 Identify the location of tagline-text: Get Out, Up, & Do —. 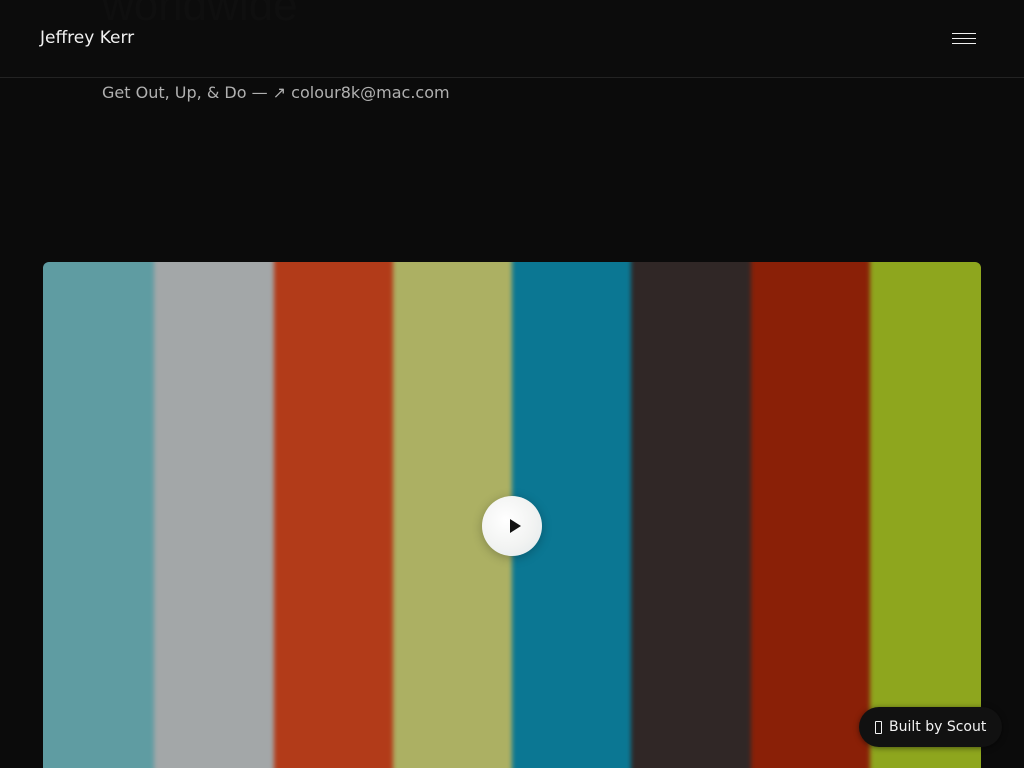
(187, 92).